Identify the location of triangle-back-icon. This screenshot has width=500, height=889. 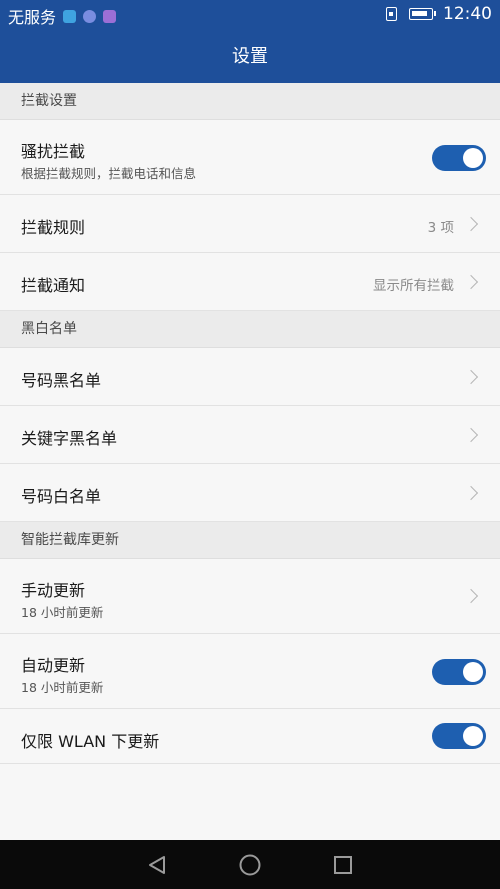
(157, 864).